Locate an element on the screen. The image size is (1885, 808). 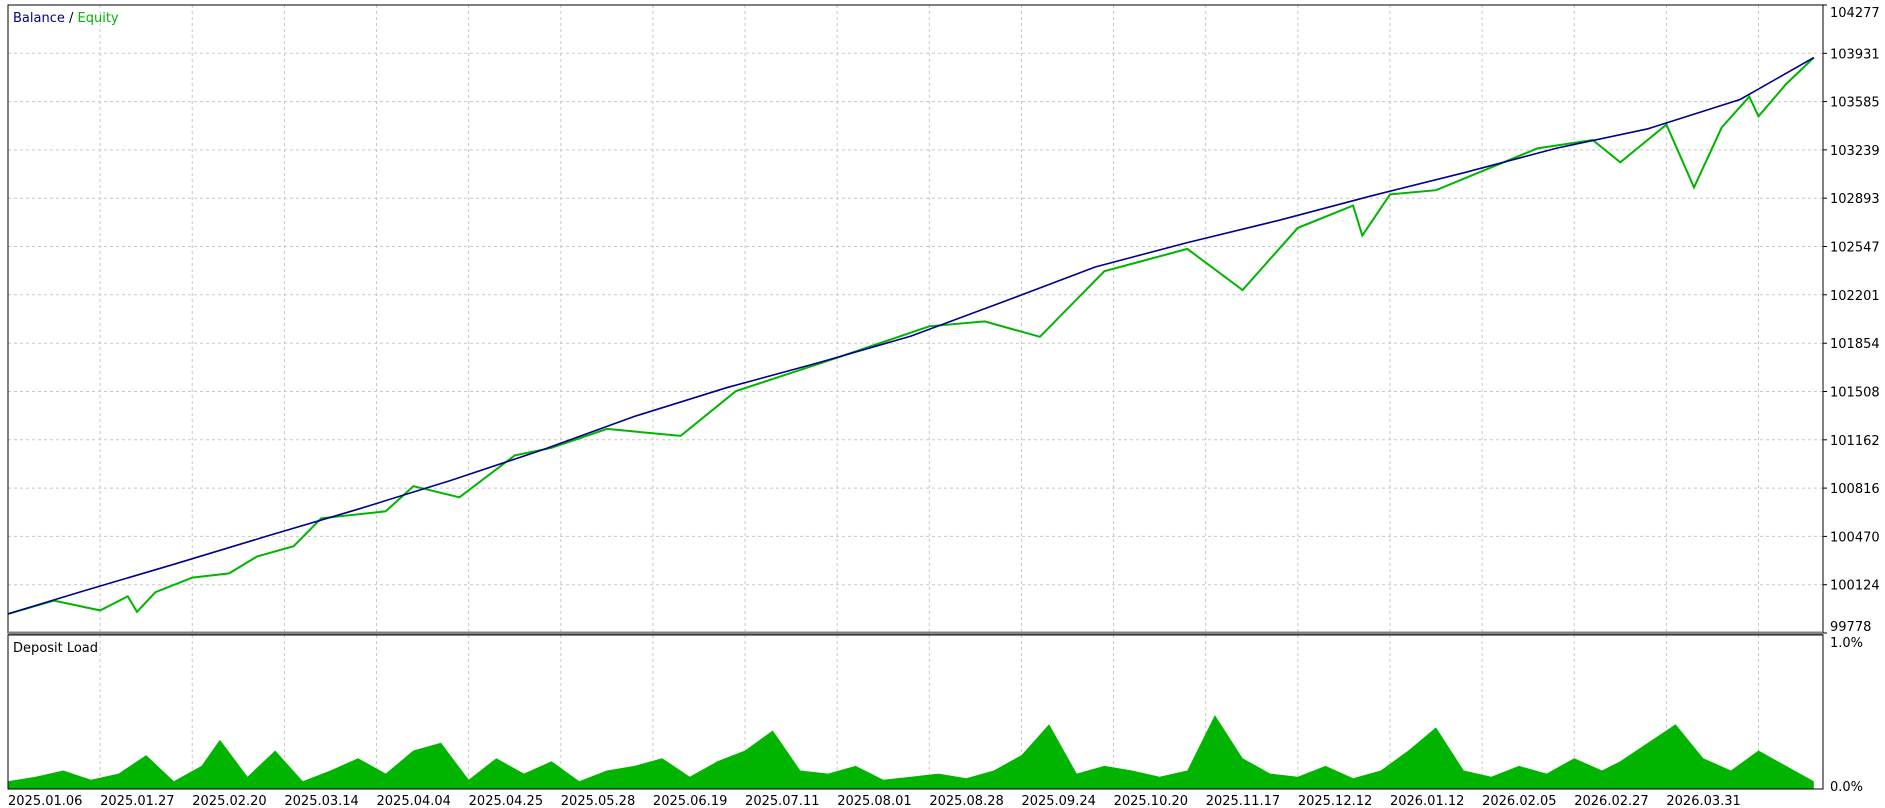
x-tick-label: 2025.08.01 is located at coordinates (874, 801).